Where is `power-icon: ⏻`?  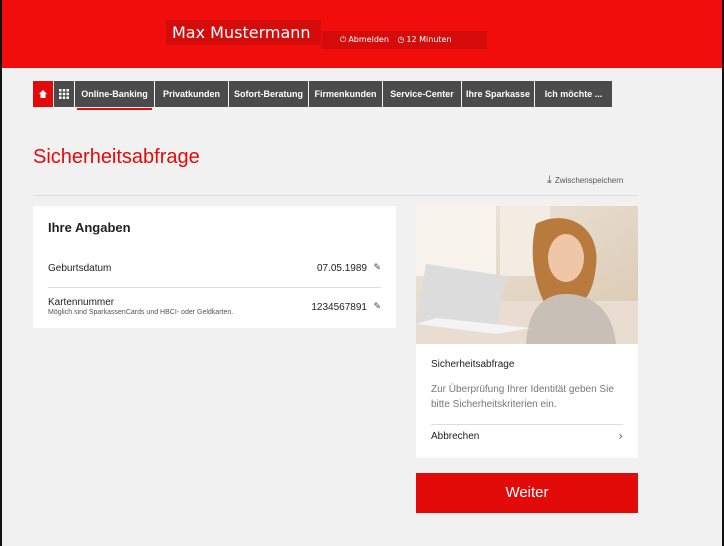 power-icon: ⏻ is located at coordinates (343, 39).